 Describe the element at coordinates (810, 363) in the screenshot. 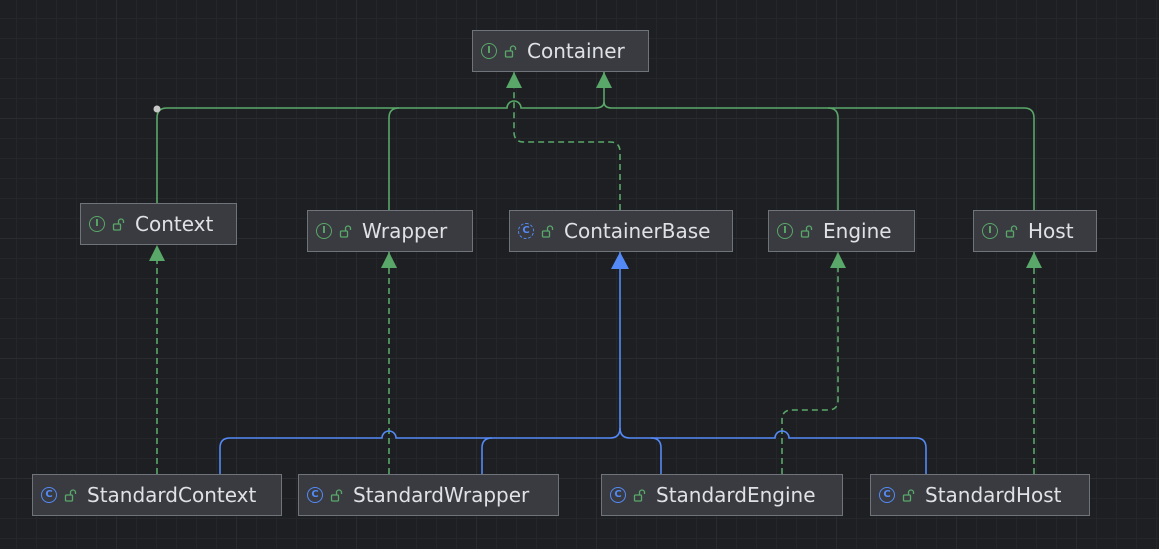

I see `edge-standardengine-engine` at that location.